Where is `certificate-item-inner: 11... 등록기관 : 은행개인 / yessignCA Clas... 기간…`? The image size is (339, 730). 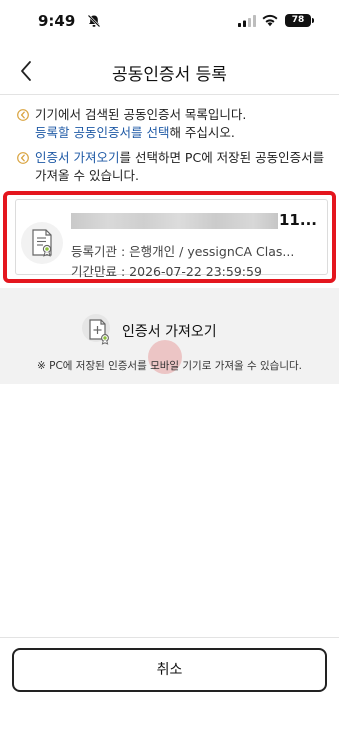 certificate-item-inner: 11... 등록기관 : 은행개인 / yessignCA Clas... 기간… is located at coordinates (171, 239).